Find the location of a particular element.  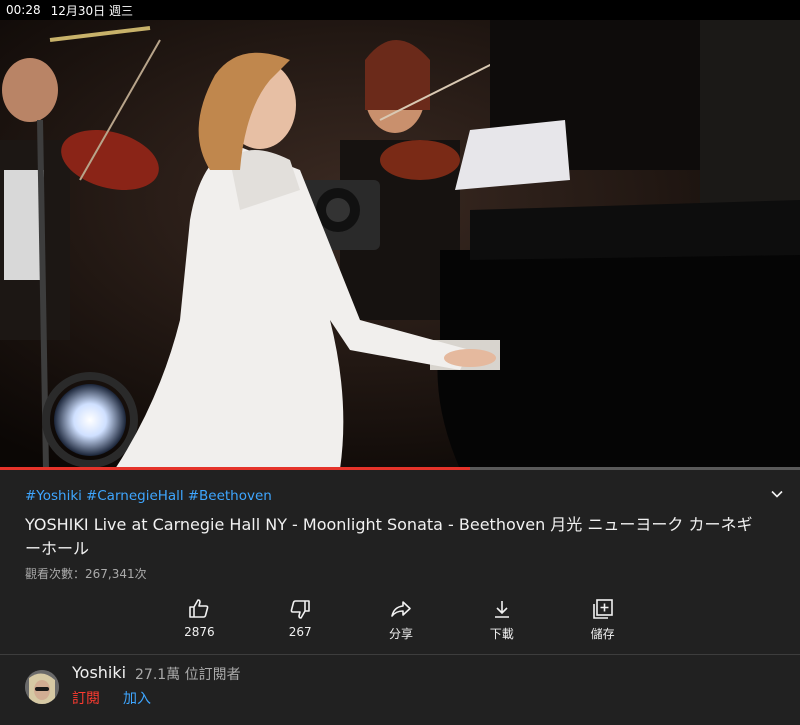

save-label: 儲存 is located at coordinates (602, 634).